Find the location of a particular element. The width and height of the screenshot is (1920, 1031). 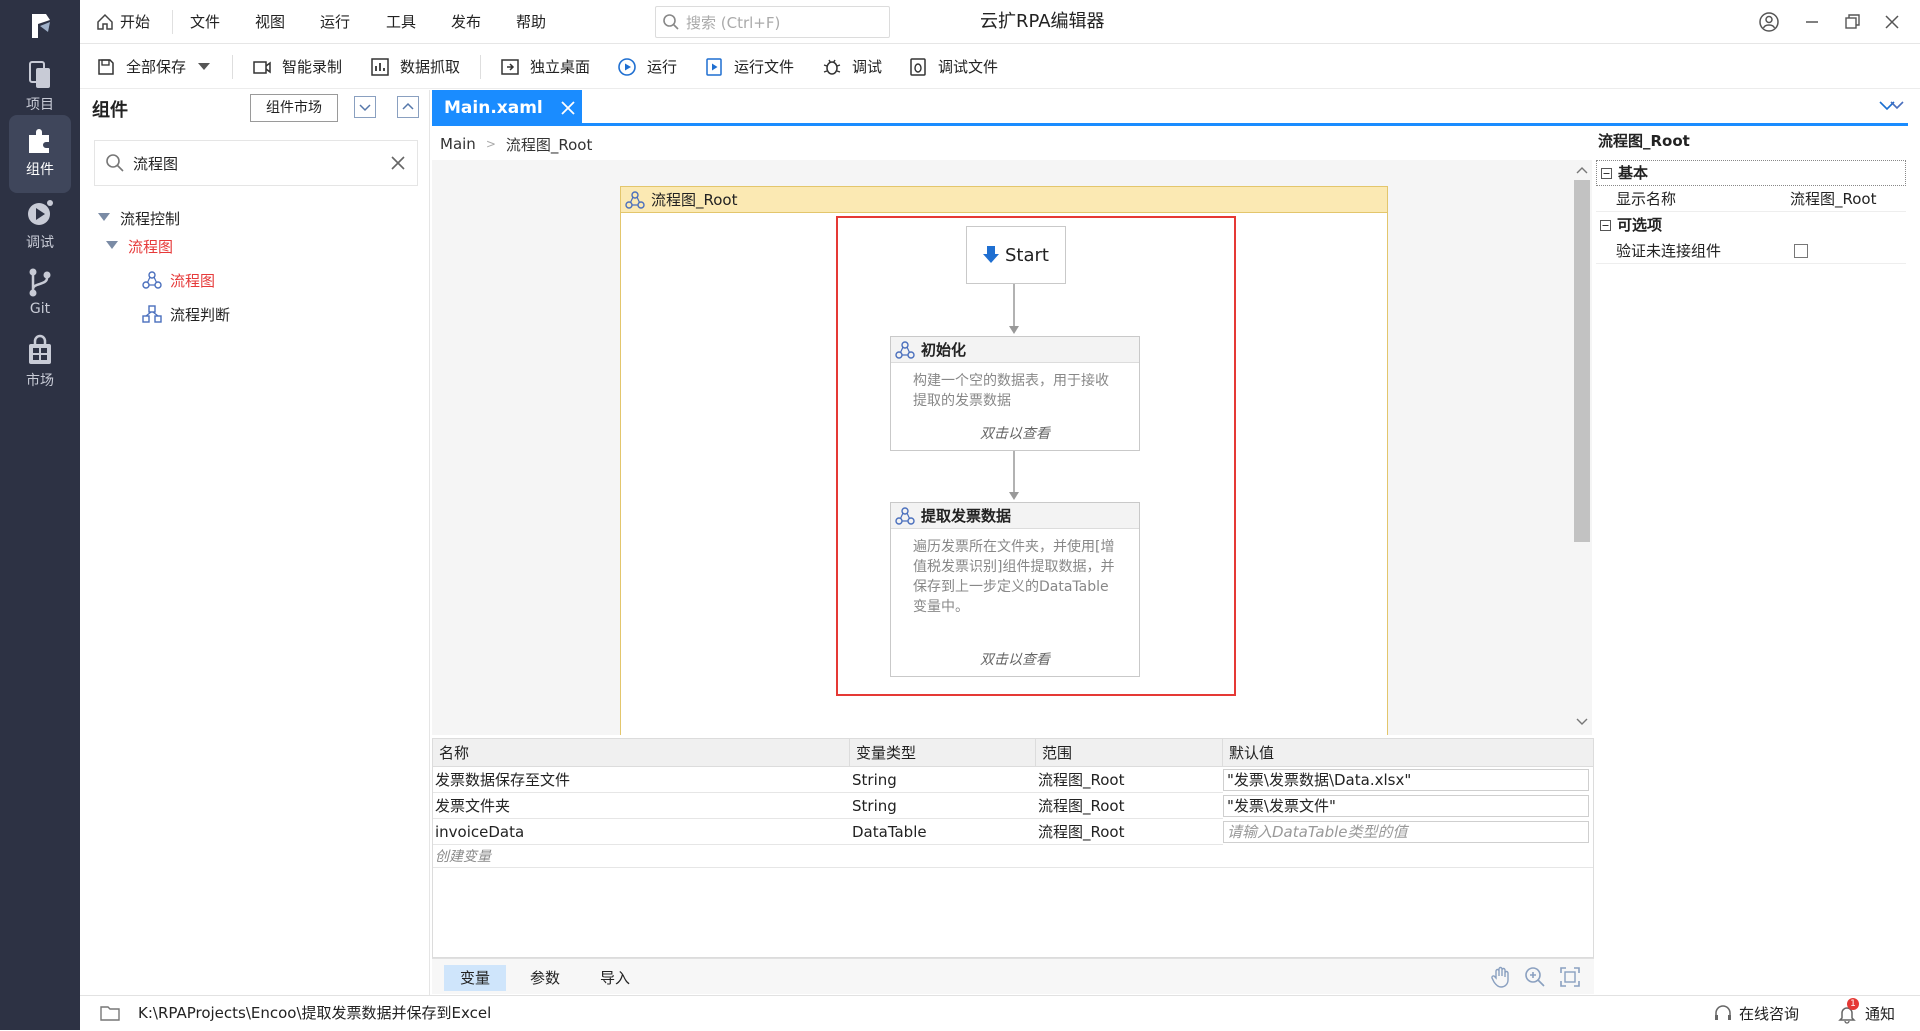

var-name: 发票数据保存至文件 is located at coordinates (641, 780).